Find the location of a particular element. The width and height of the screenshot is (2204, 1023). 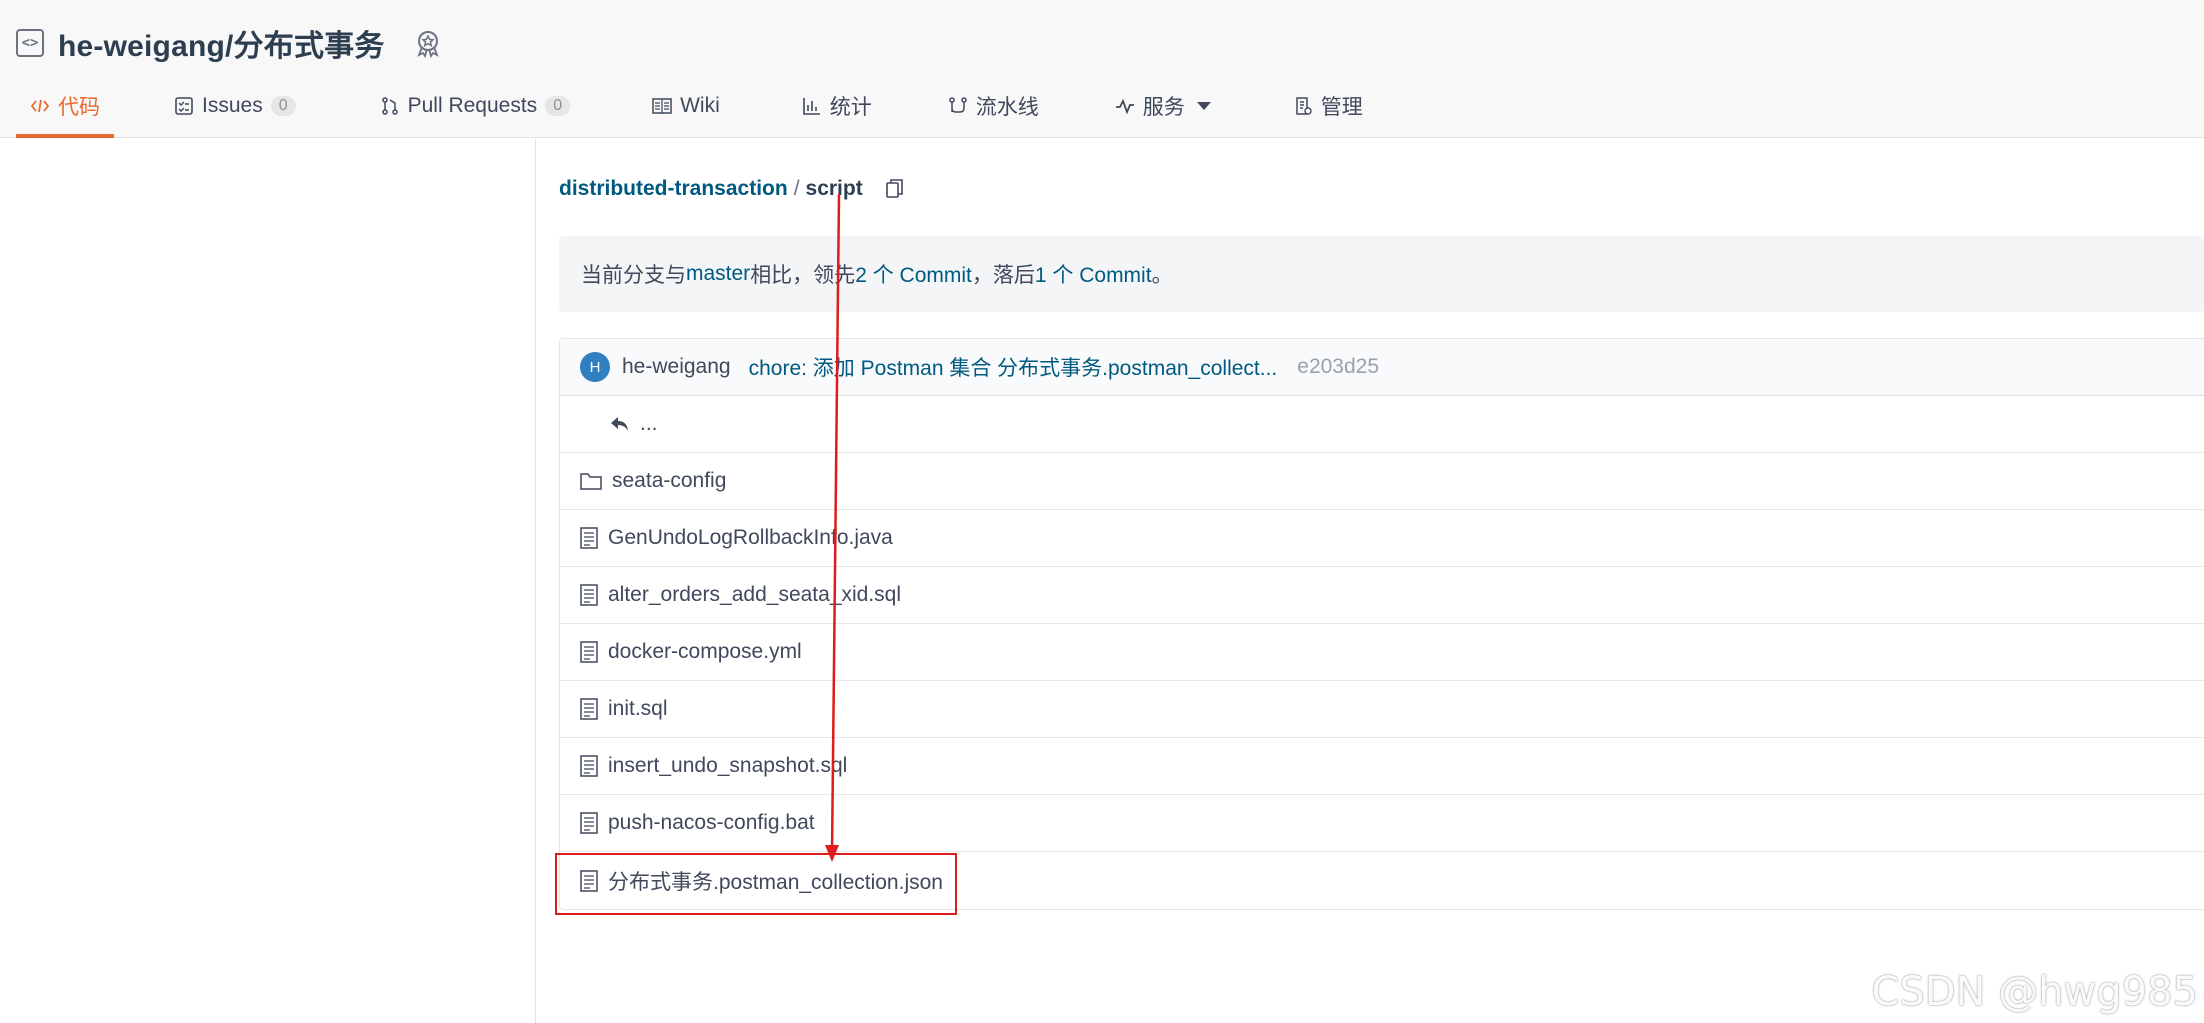

repo-title-bar: <> he-weigang/分布式事务 is located at coordinates (229, 43).